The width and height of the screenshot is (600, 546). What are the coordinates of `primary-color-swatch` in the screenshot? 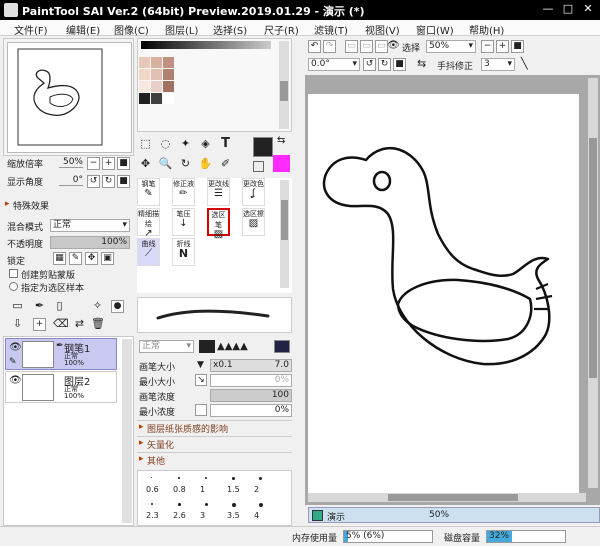 It's located at (263, 147).